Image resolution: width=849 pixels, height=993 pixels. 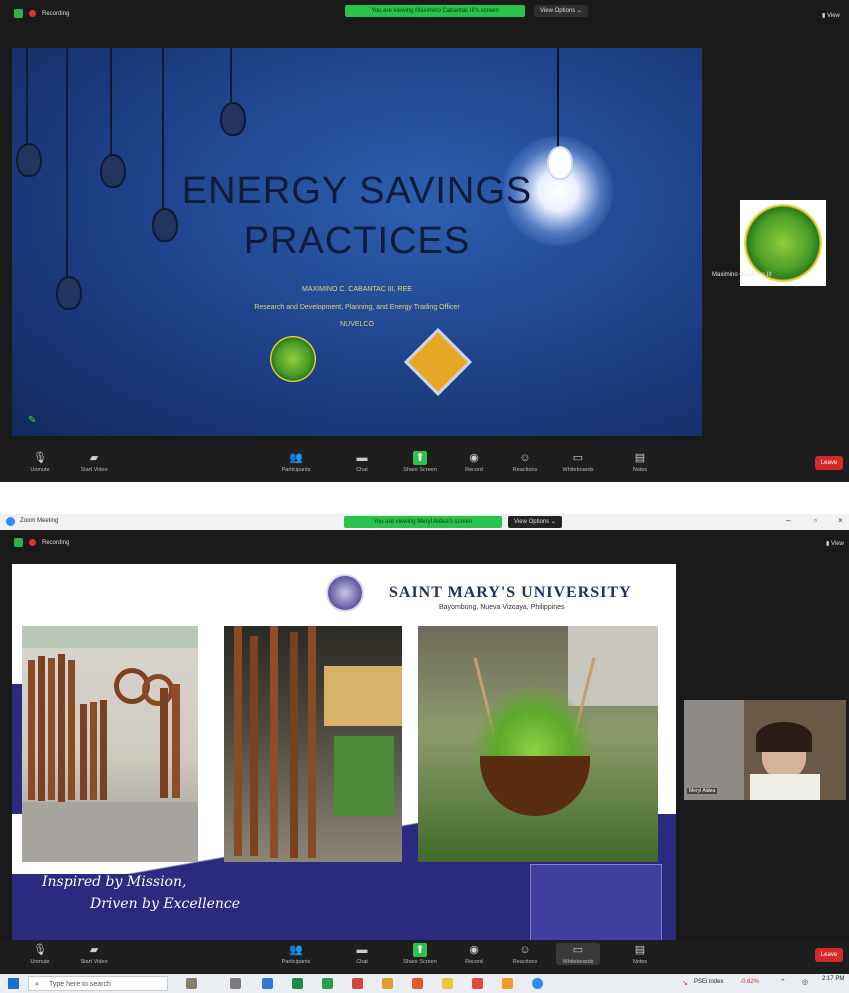 I want to click on university-name: SAINT MARY'S UNIVERSITY, so click(x=510, y=592).